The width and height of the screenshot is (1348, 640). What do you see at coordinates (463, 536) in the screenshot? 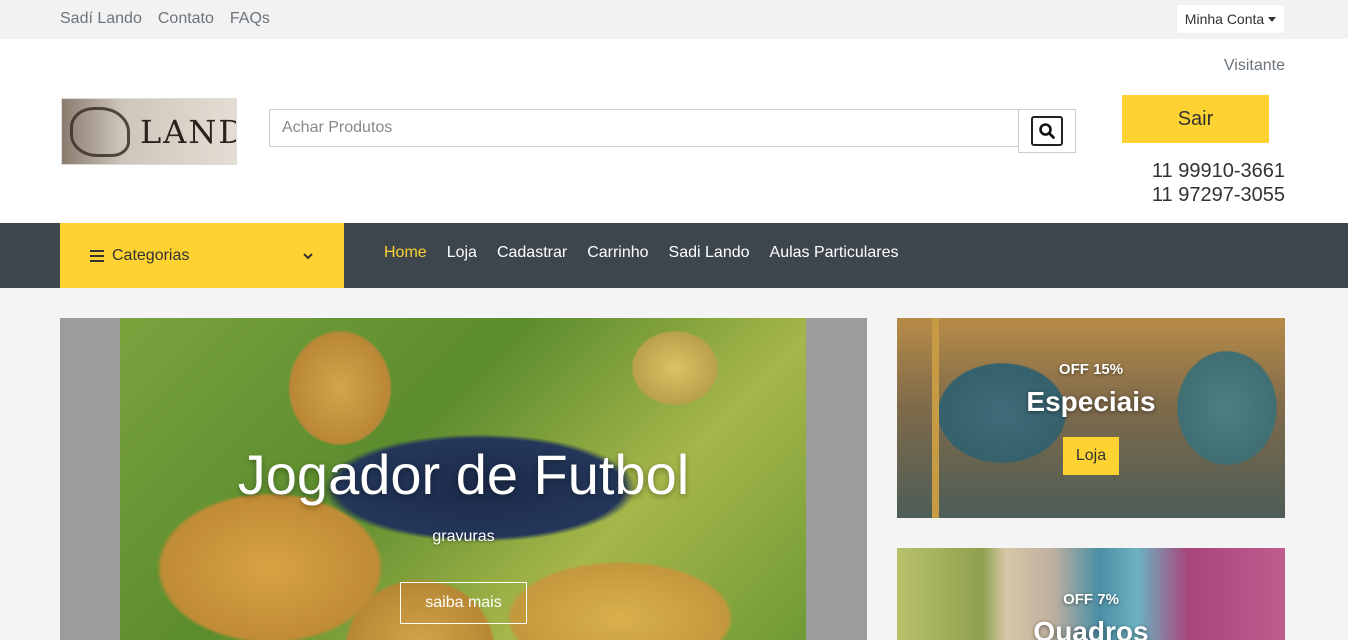
I see `hero-subtitle: gravuras` at bounding box center [463, 536].